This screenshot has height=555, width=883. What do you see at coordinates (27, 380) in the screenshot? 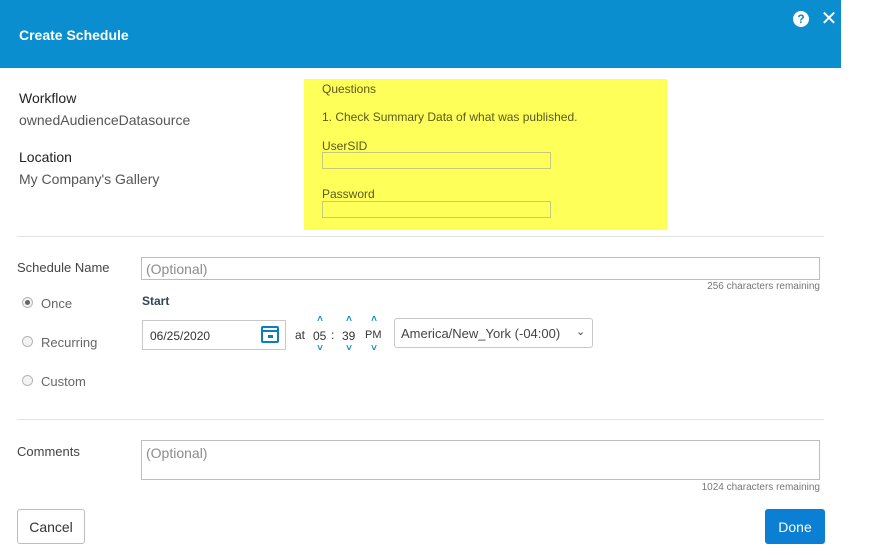
I see `radio-custom` at bounding box center [27, 380].